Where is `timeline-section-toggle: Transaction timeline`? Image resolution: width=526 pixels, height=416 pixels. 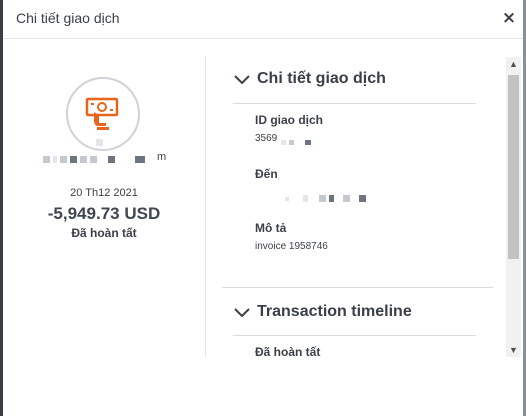 timeline-section-toggle: Transaction timeline is located at coordinates (363, 314).